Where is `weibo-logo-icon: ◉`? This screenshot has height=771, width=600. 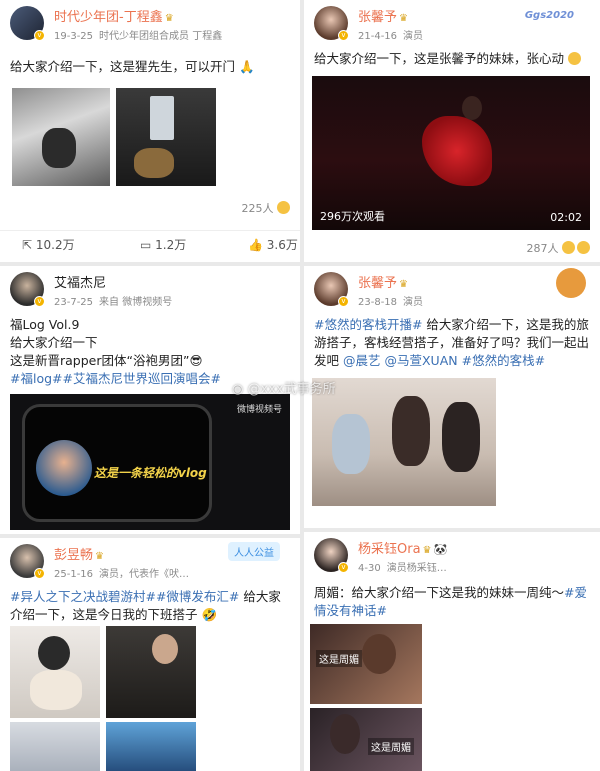
weibo-logo-icon: ◉ is located at coordinates (238, 389).